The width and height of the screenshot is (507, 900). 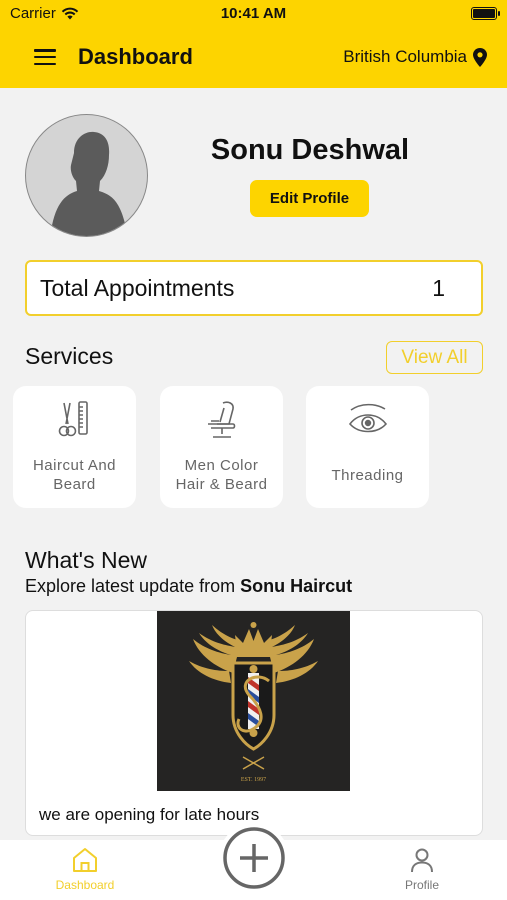 I want to click on subtitle-brand: Sonu Haircut, so click(x=296, y=586).